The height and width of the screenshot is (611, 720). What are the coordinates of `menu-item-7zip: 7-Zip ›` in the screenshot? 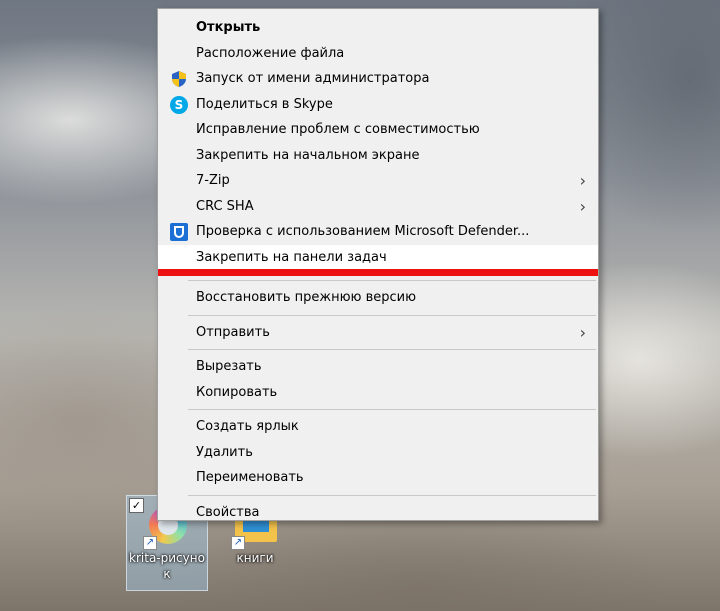 It's located at (378, 181).